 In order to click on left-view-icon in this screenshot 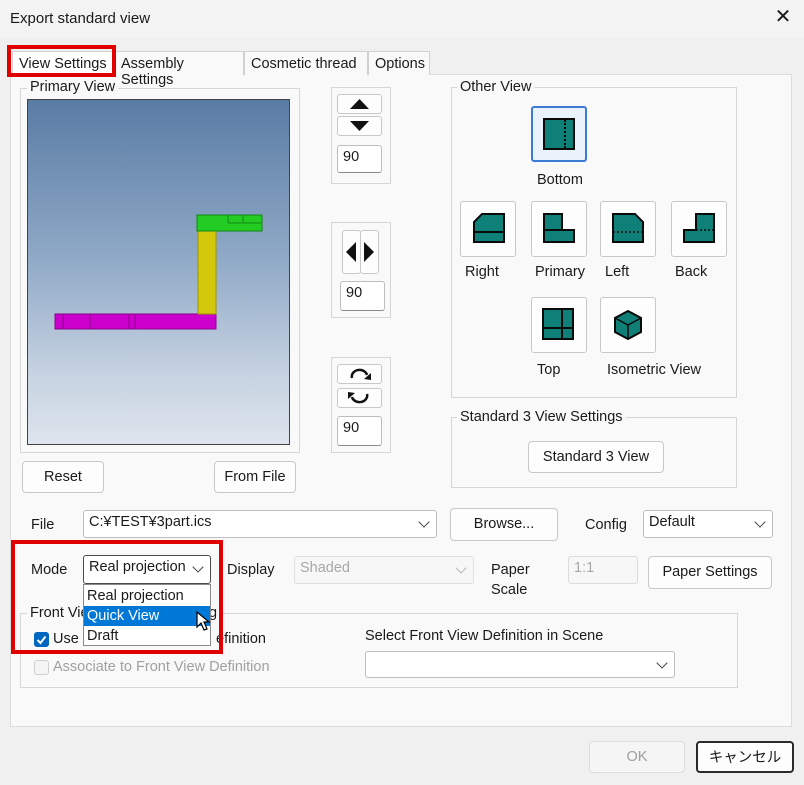, I will do `click(628, 228)`.